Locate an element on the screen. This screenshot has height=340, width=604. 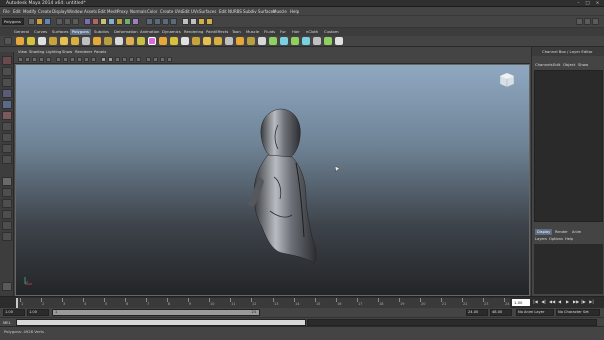
mask-rendering-icon is located at coordinates (135, 21).